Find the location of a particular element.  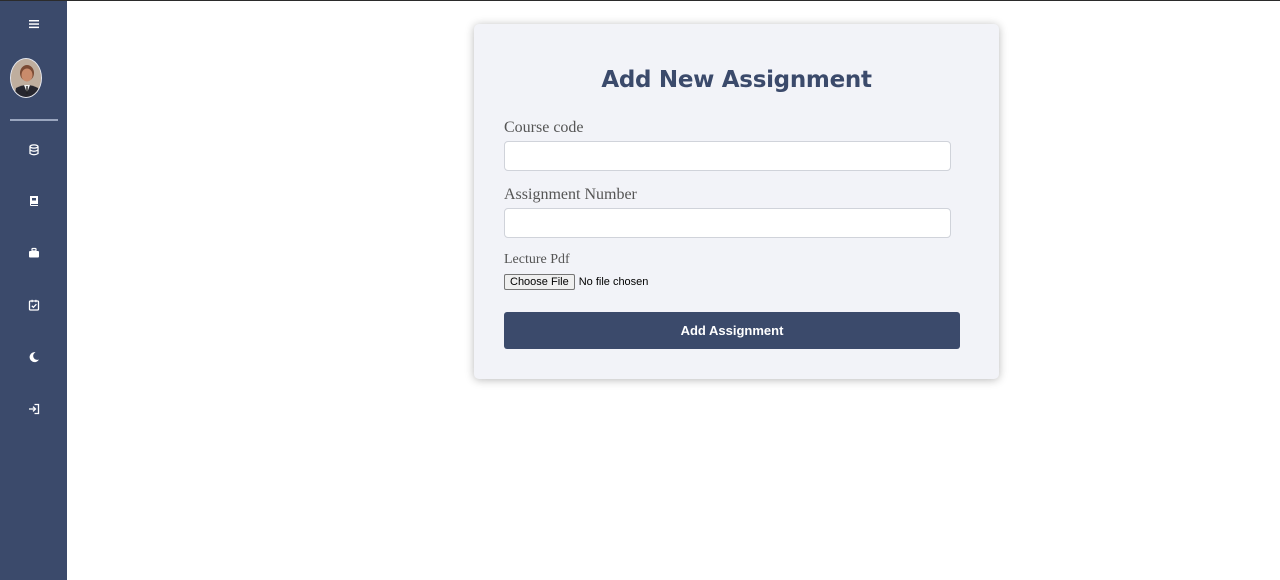

menu-toggle-button is located at coordinates (33, 24).